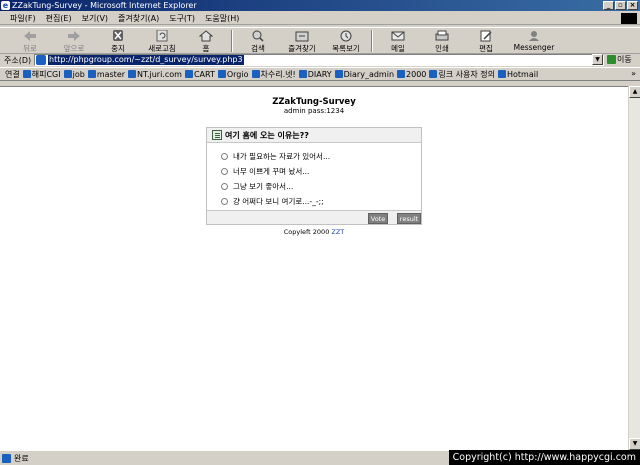  What do you see at coordinates (41, 74) in the screenshot?
I see `link-item: 해피CGI` at bounding box center [41, 74].